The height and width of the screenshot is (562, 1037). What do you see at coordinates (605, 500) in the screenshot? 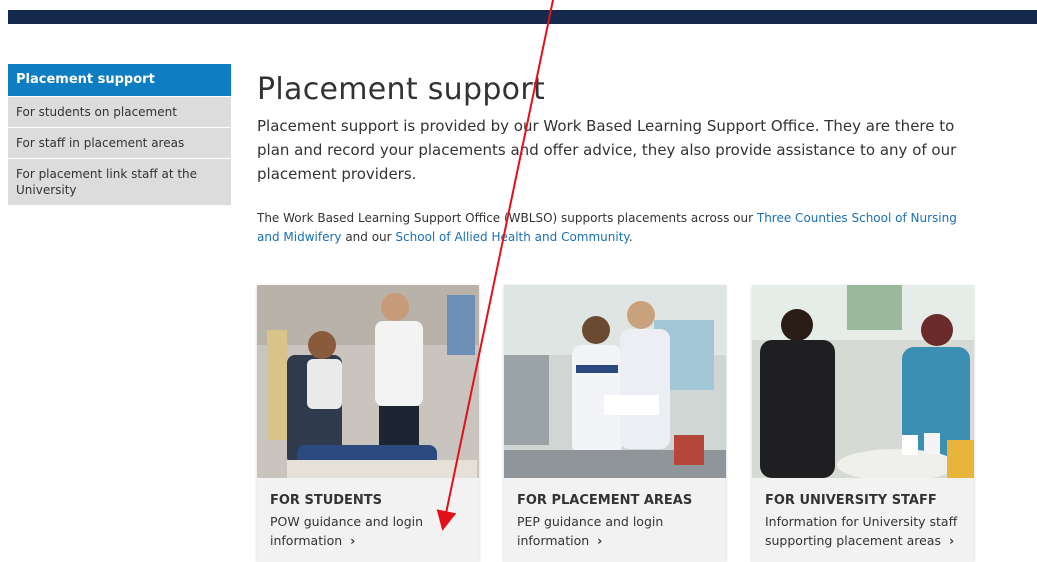
I see `card-title: For placement areas` at bounding box center [605, 500].